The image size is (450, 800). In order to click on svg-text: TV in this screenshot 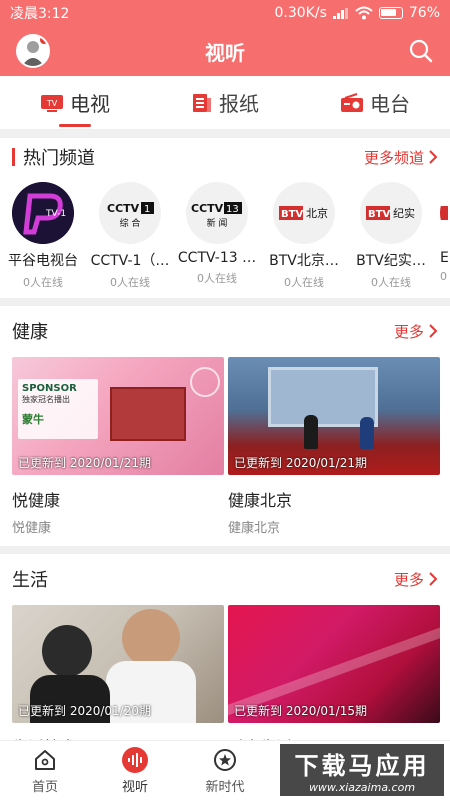, I will do `click(52, 103)`.